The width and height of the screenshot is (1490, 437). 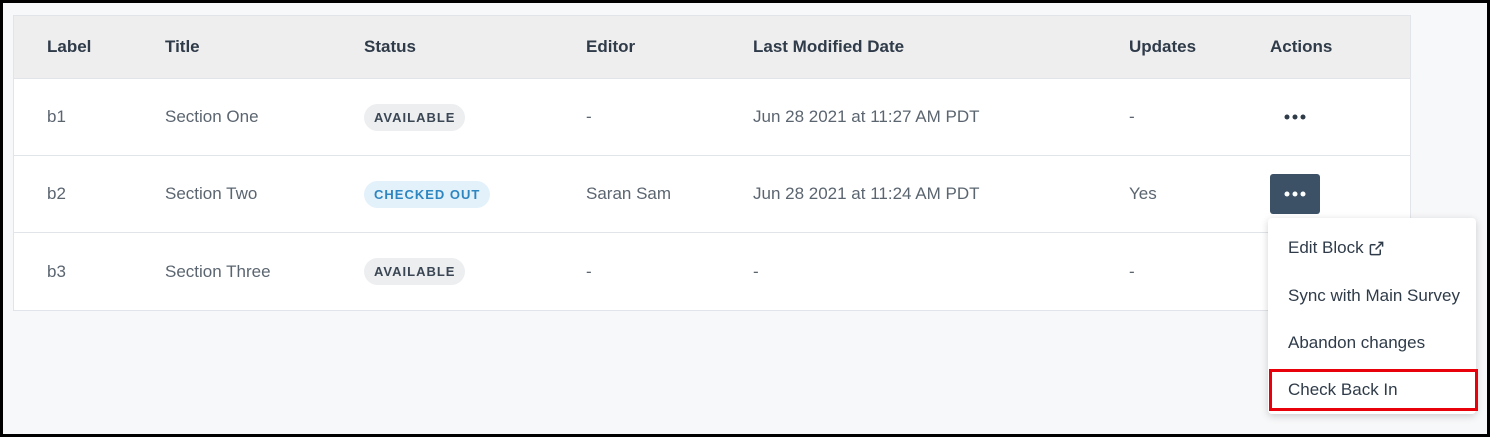 I want to click on external-link-icon, so click(x=1376, y=248).